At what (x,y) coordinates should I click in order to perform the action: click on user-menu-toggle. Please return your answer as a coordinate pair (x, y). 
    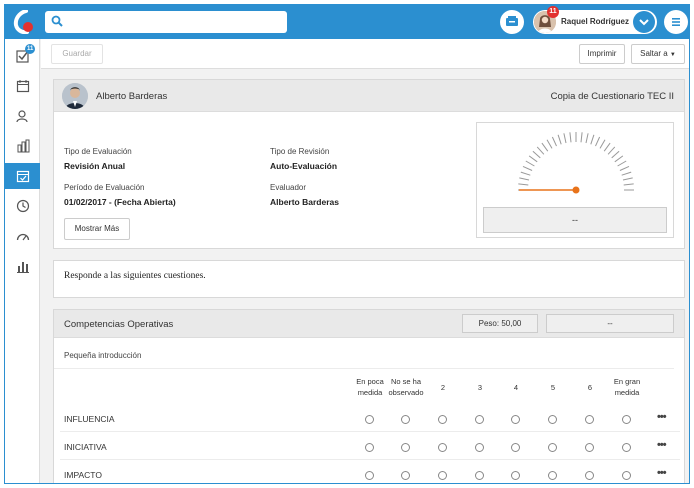
    Looking at the image, I should click on (644, 22).